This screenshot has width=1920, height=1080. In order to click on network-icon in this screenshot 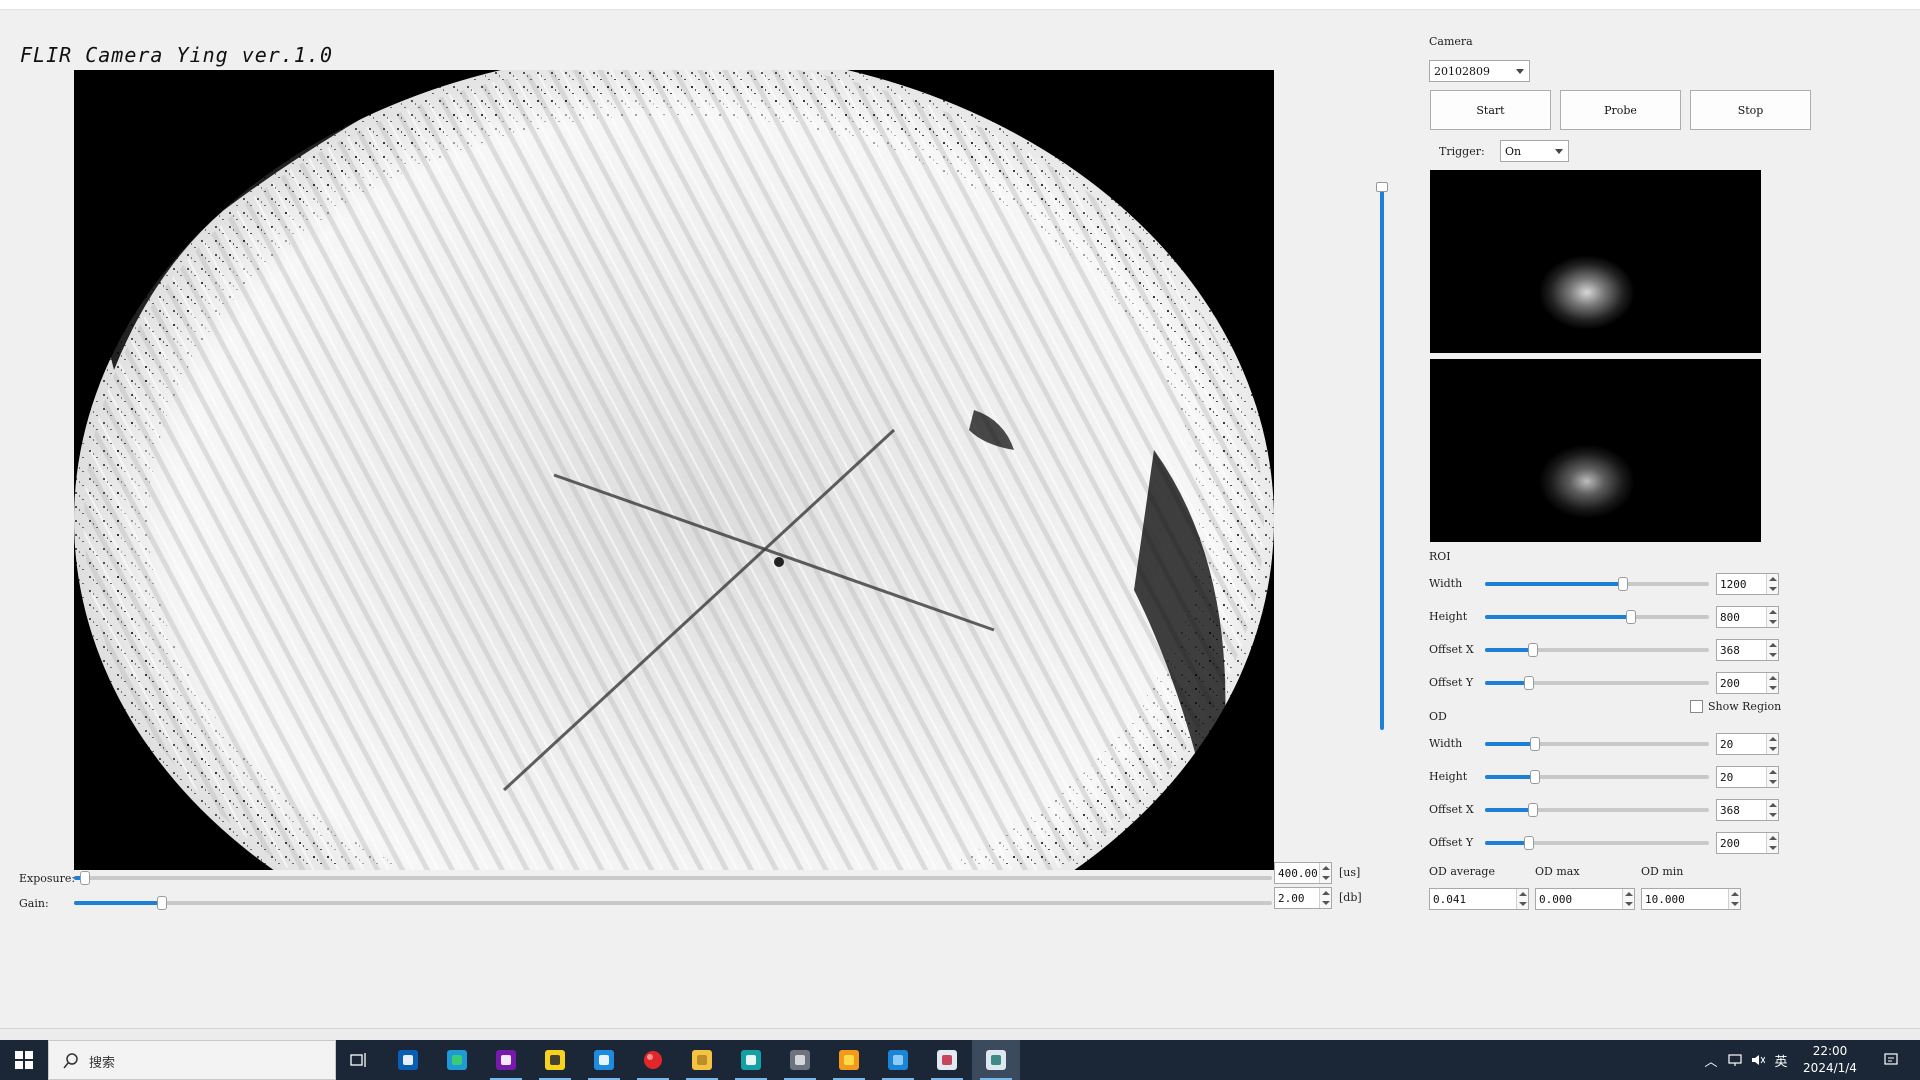, I will do `click(1735, 1060)`.